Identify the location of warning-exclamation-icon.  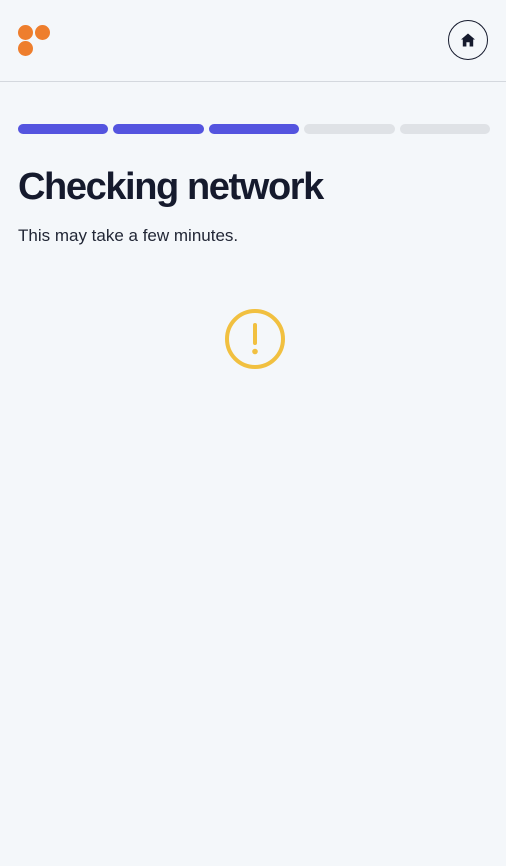
(255, 339).